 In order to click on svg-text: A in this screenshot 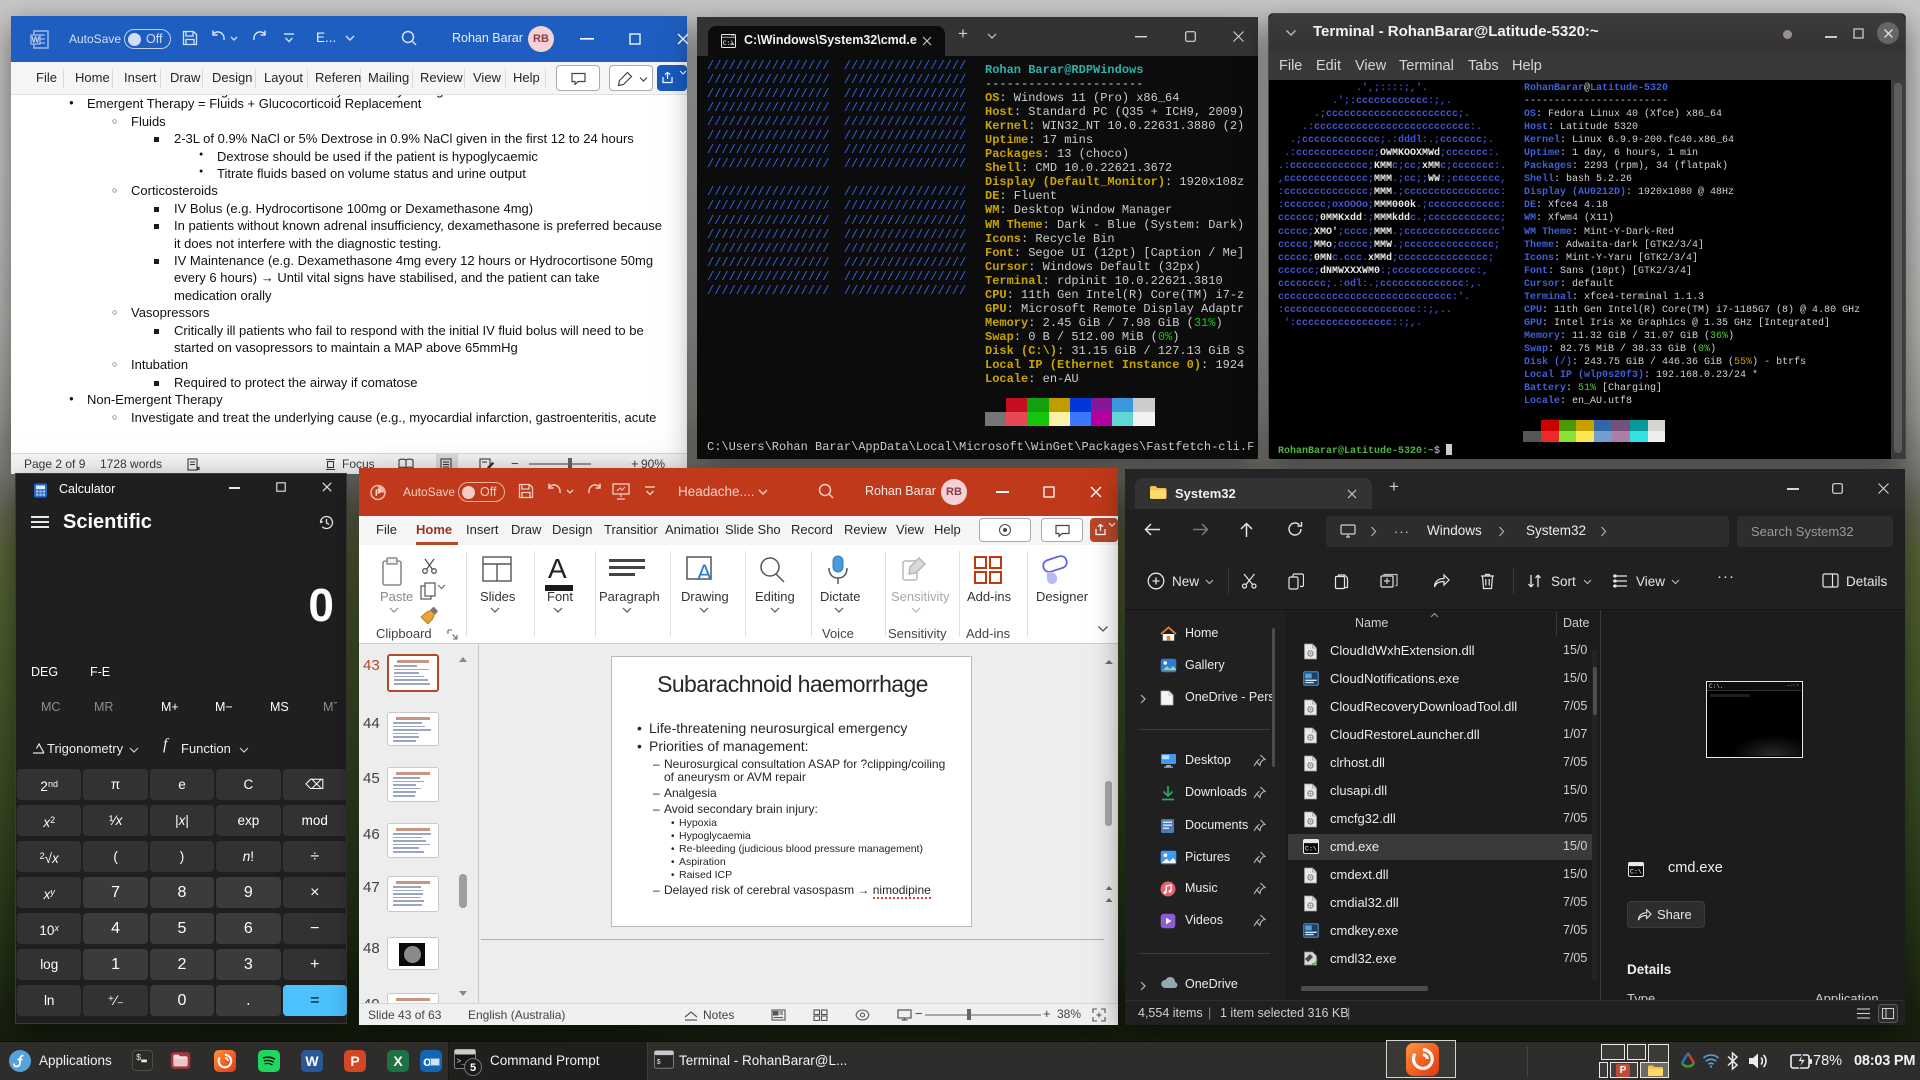, I will do `click(704, 572)`.